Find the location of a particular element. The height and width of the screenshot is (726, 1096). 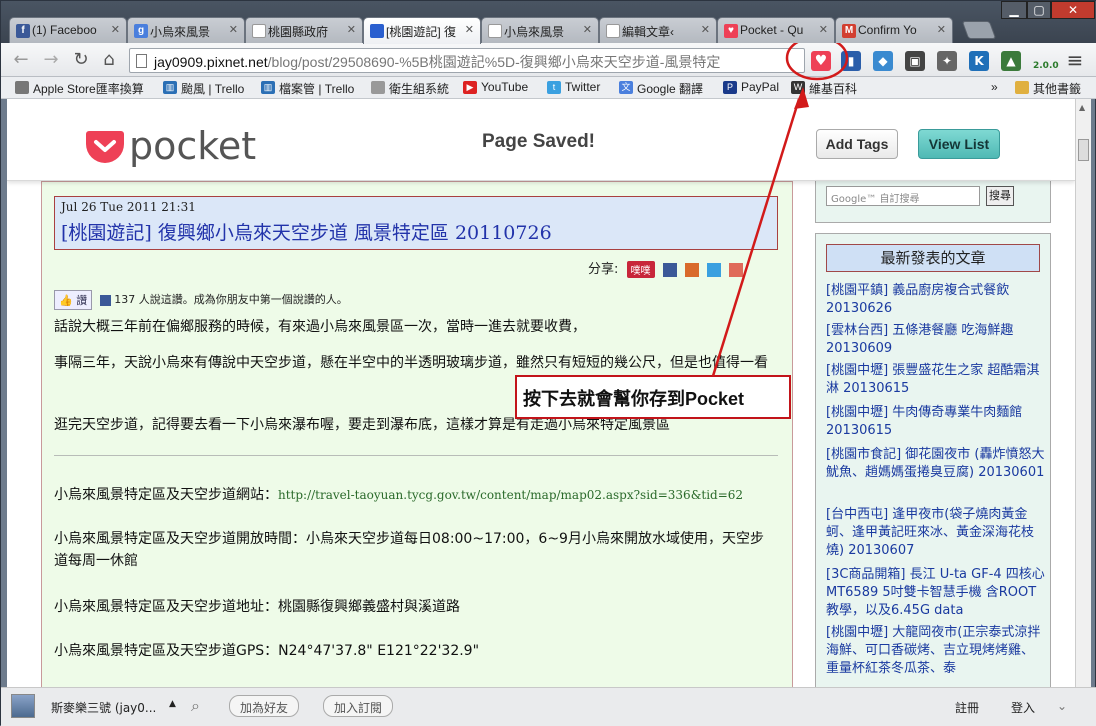

extension-icon: ✦ is located at coordinates (947, 61).